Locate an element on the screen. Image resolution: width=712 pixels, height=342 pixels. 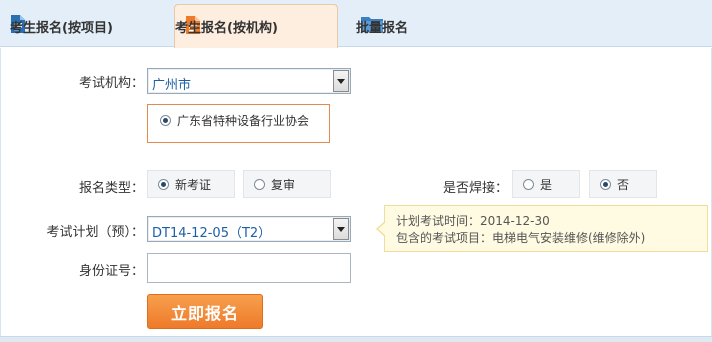
plan-tooltip: 计划考试时间：2014-12-30 包含的考试项目：电梯电气安装维修(维修除外) is located at coordinates (542, 228).